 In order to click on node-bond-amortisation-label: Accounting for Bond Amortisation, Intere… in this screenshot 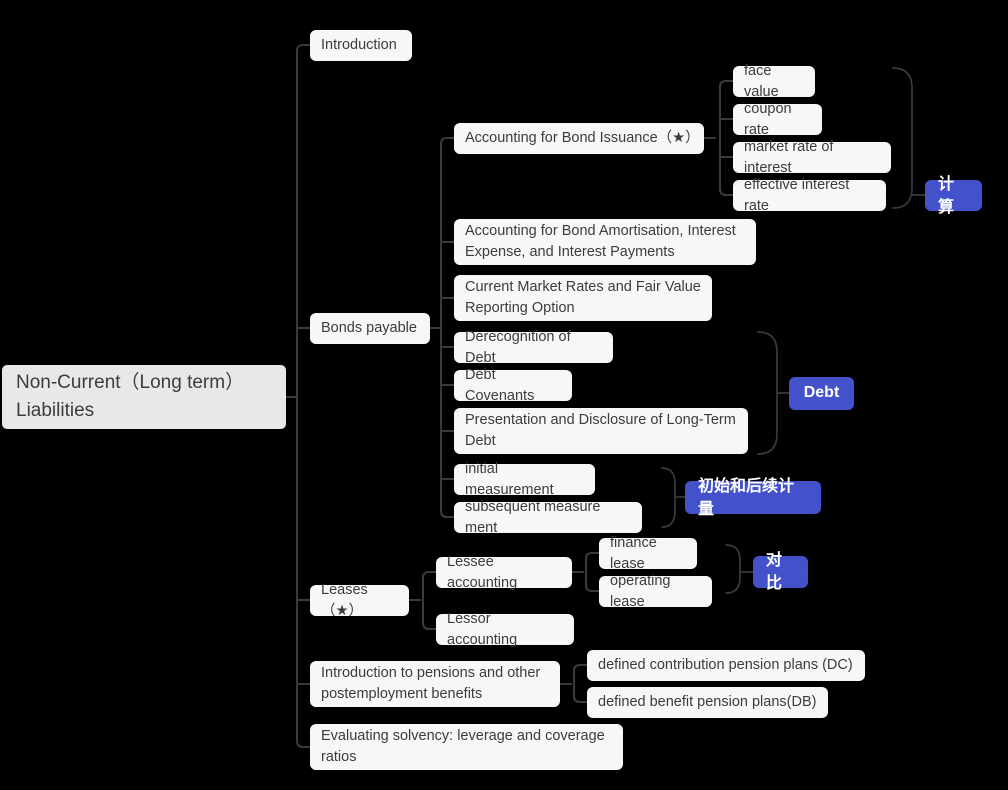, I will do `click(600, 241)`.